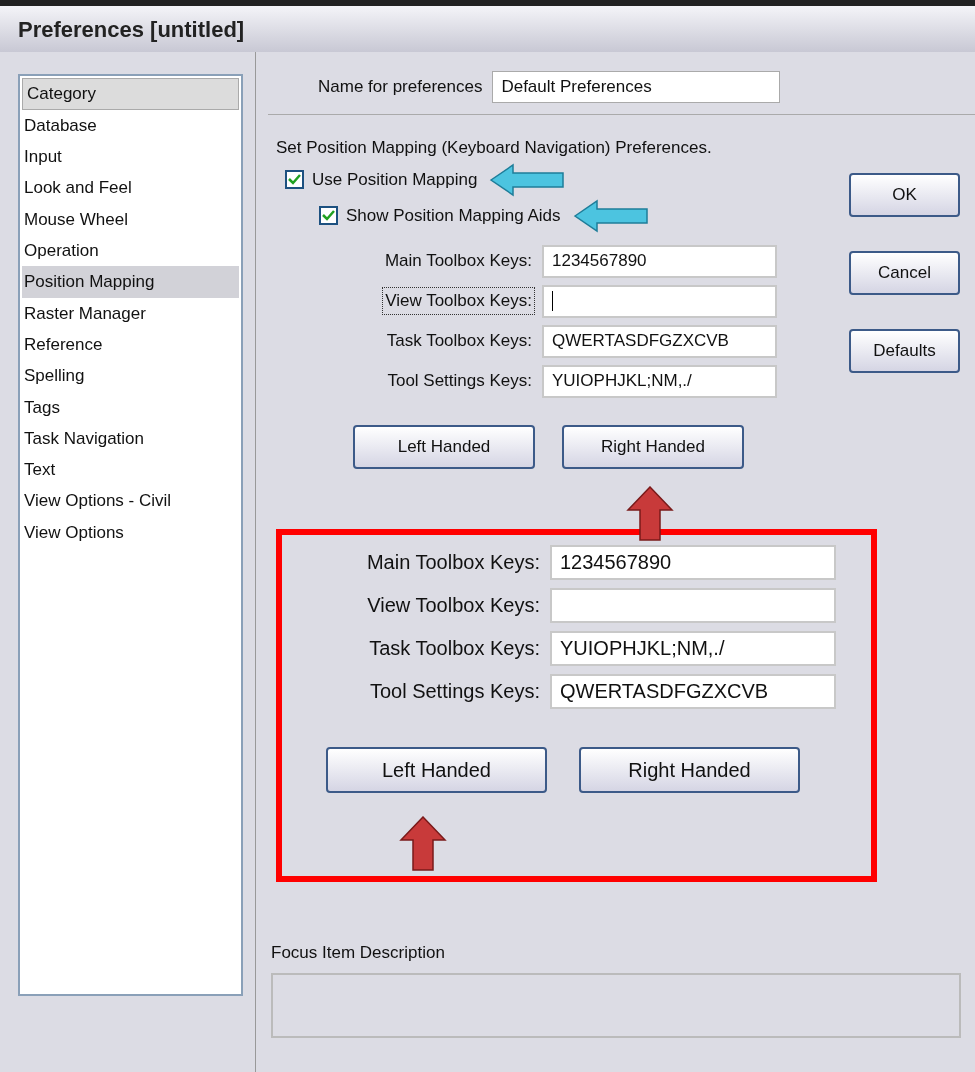  Describe the element at coordinates (904, 273) in the screenshot. I see `dialog-button: Cancel` at that location.